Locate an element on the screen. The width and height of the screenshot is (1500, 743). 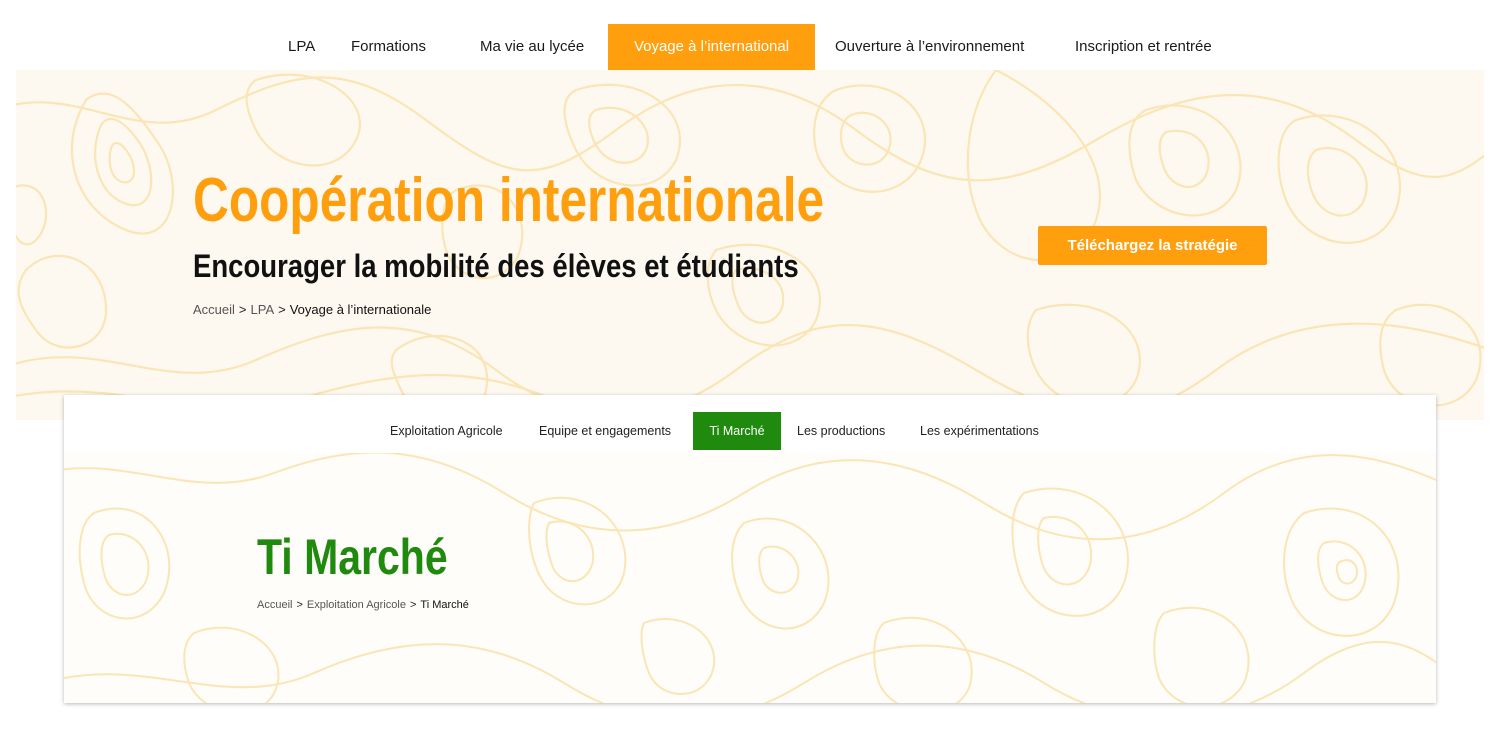
nav-item-formations: Formations is located at coordinates (388, 47).